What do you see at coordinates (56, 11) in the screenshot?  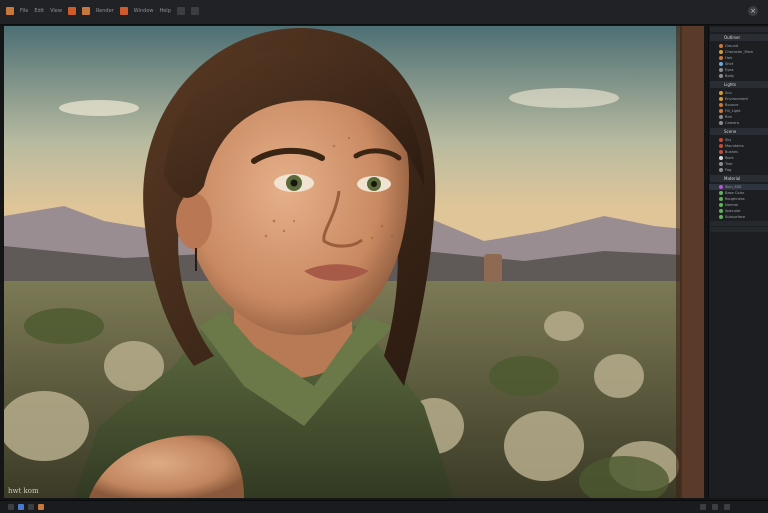 I see `menu-view: View` at bounding box center [56, 11].